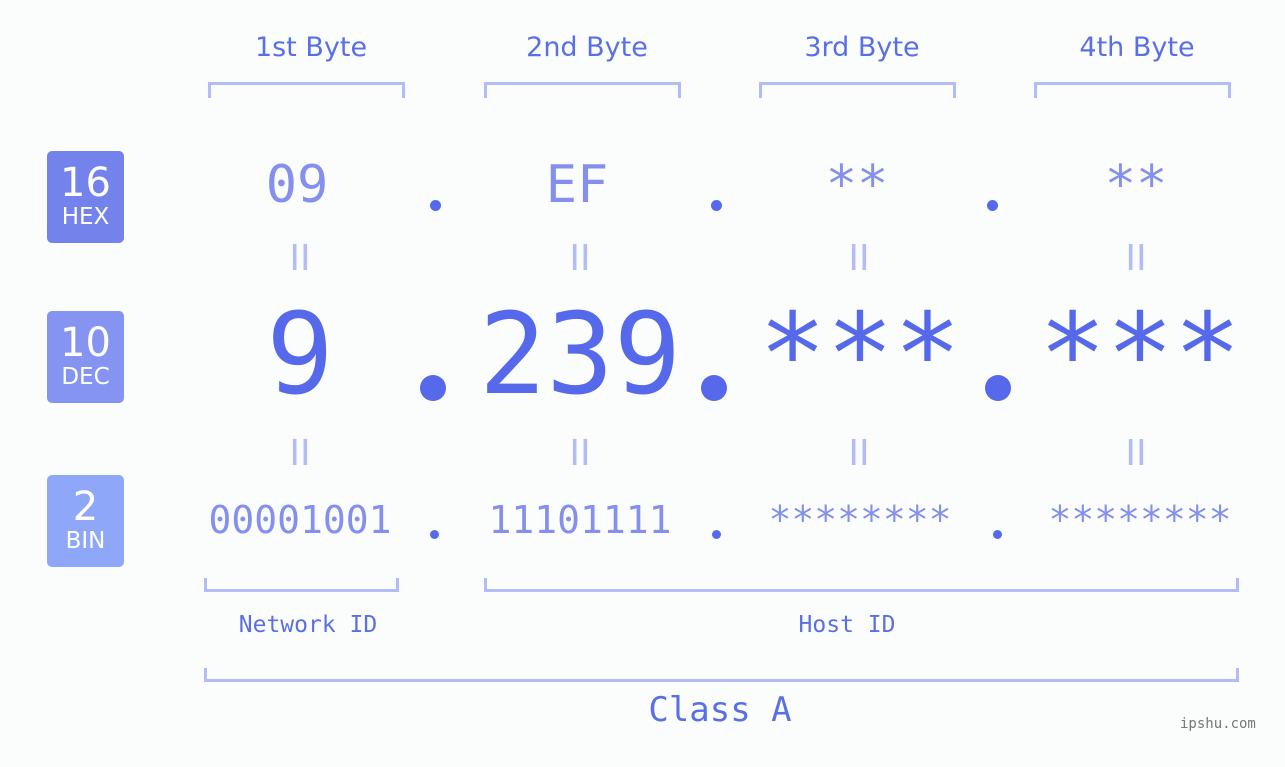 The image size is (1285, 767). What do you see at coordinates (85, 217) in the screenshot?
I see `hex-badge-label: HEX` at bounding box center [85, 217].